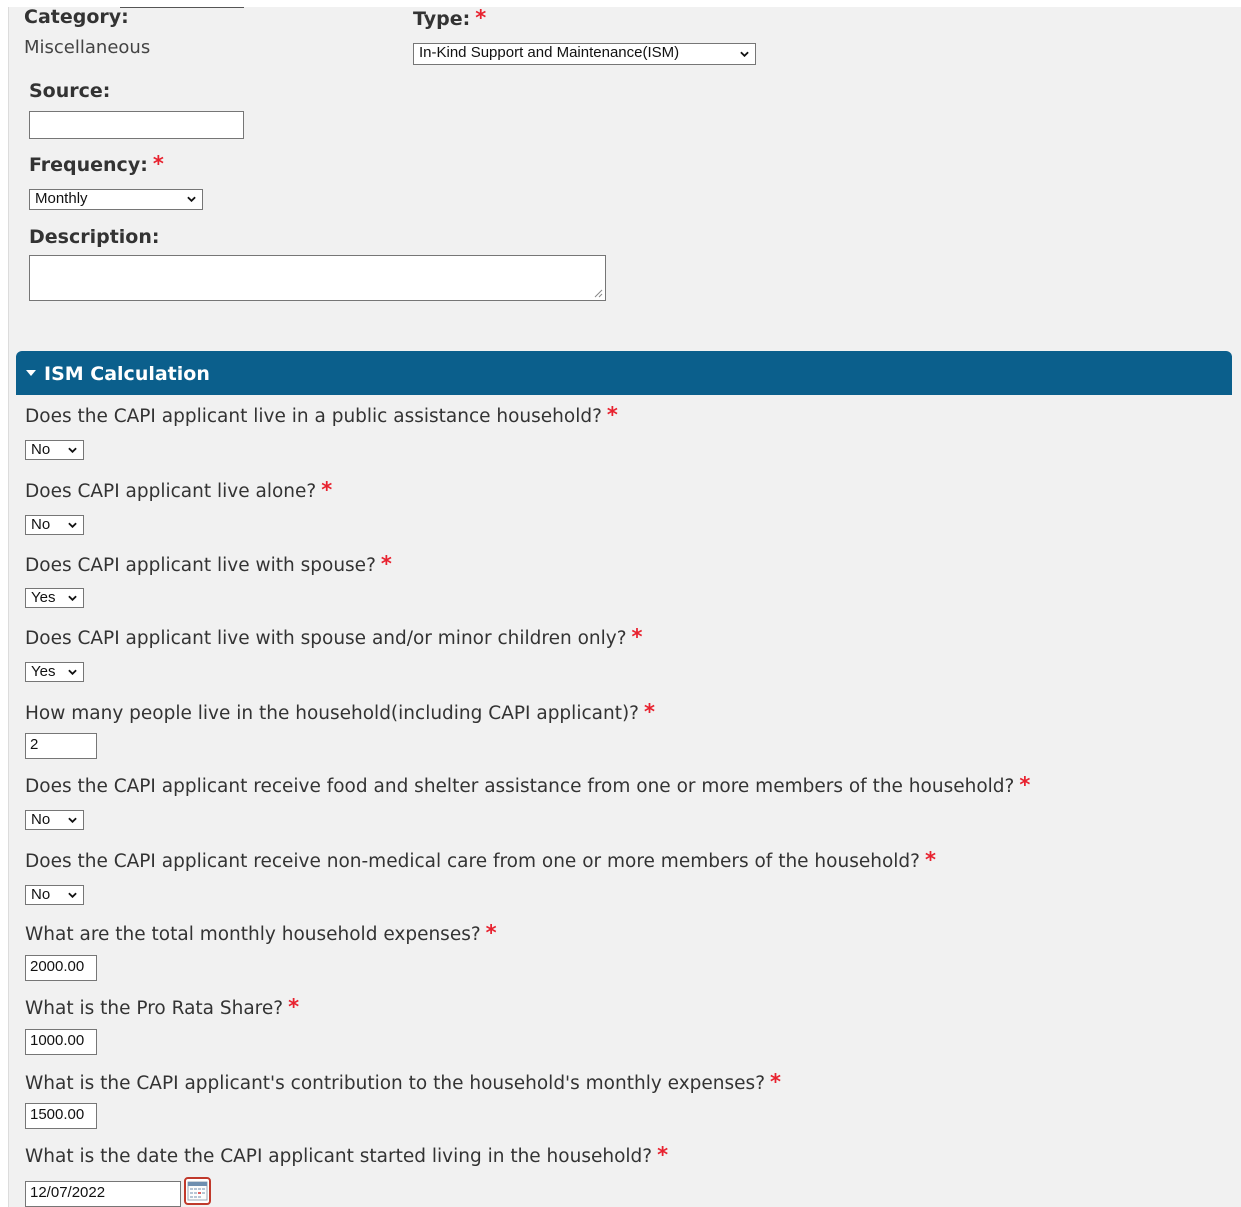 This screenshot has width=1241, height=1207. What do you see at coordinates (76, 17) in the screenshot?
I see `category-label: Category:` at bounding box center [76, 17].